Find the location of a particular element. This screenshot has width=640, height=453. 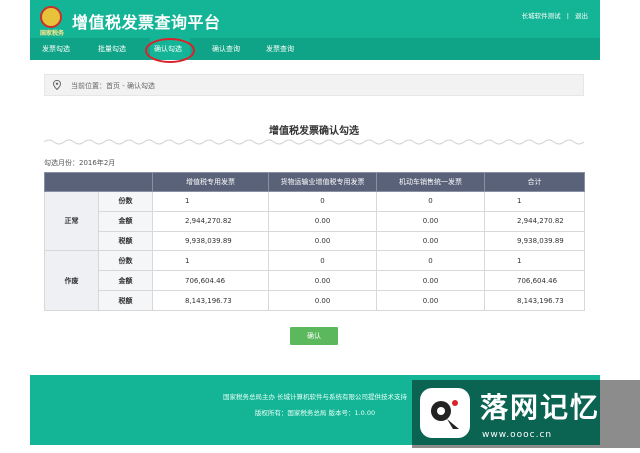

table-row: 金额 2,944,270.82 0.00 0.00 2,944,270.82 is located at coordinates (315, 221).